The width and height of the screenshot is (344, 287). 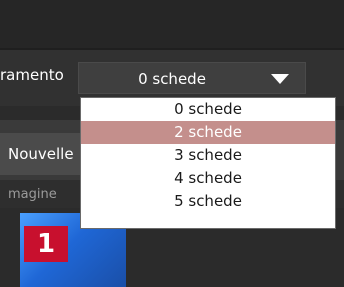 I want to click on tab-nouvelle: Nouvelle, so click(x=40, y=154).